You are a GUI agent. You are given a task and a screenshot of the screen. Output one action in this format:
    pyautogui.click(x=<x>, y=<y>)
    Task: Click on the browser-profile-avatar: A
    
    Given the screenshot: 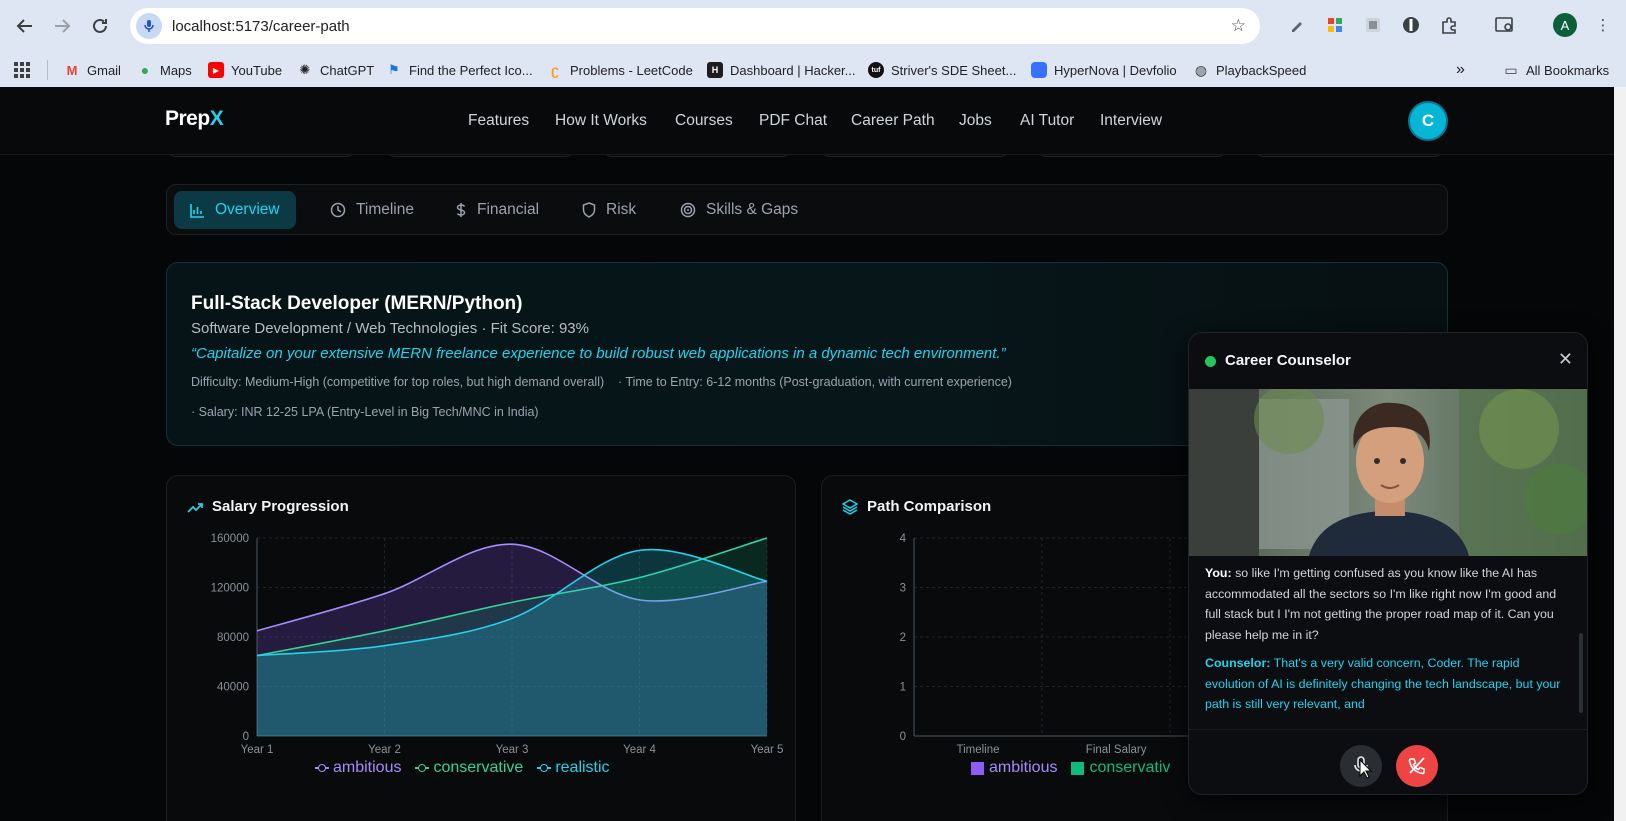 What is the action you would take?
    pyautogui.click(x=1565, y=25)
    